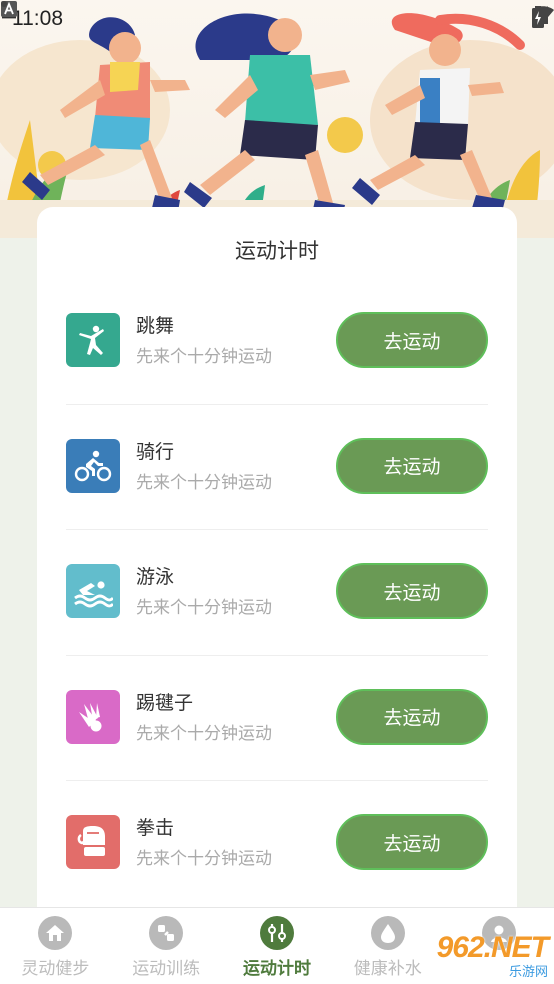  Describe the element at coordinates (277, 843) in the screenshot. I see `list-item: 拳击 先来个十分钟运动 去运动` at that location.